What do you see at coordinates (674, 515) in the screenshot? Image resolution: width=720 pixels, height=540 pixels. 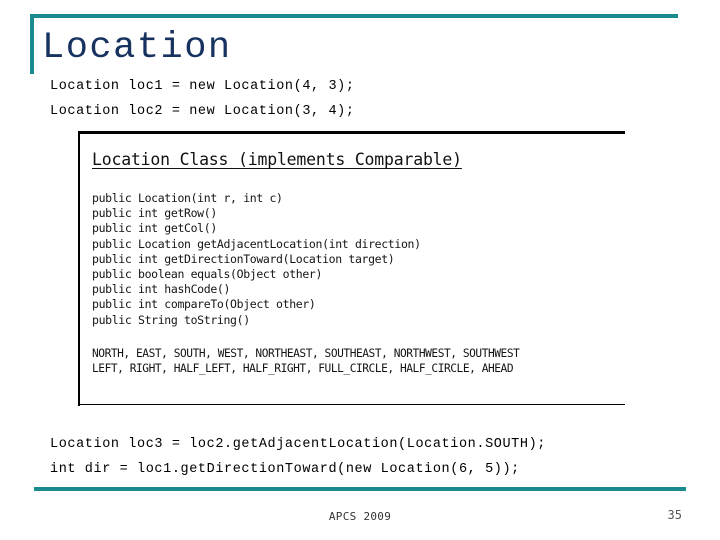 I see `page-number: 35` at bounding box center [674, 515].